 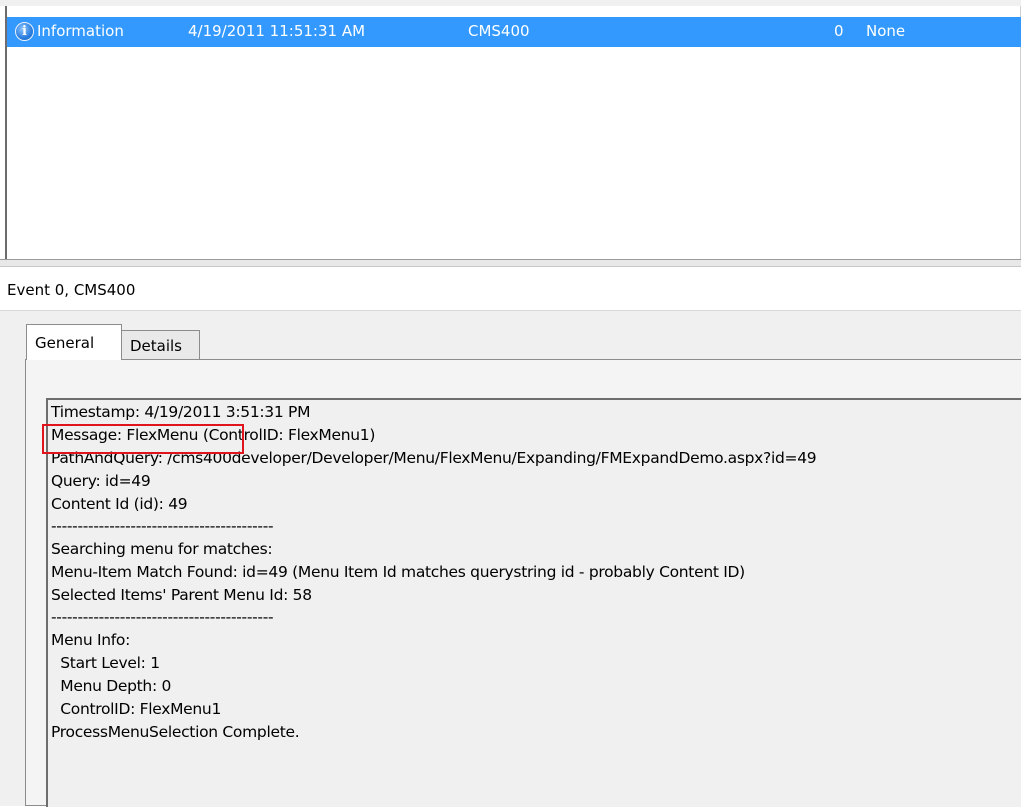 I want to click on tab-general: General, so click(x=74, y=342).